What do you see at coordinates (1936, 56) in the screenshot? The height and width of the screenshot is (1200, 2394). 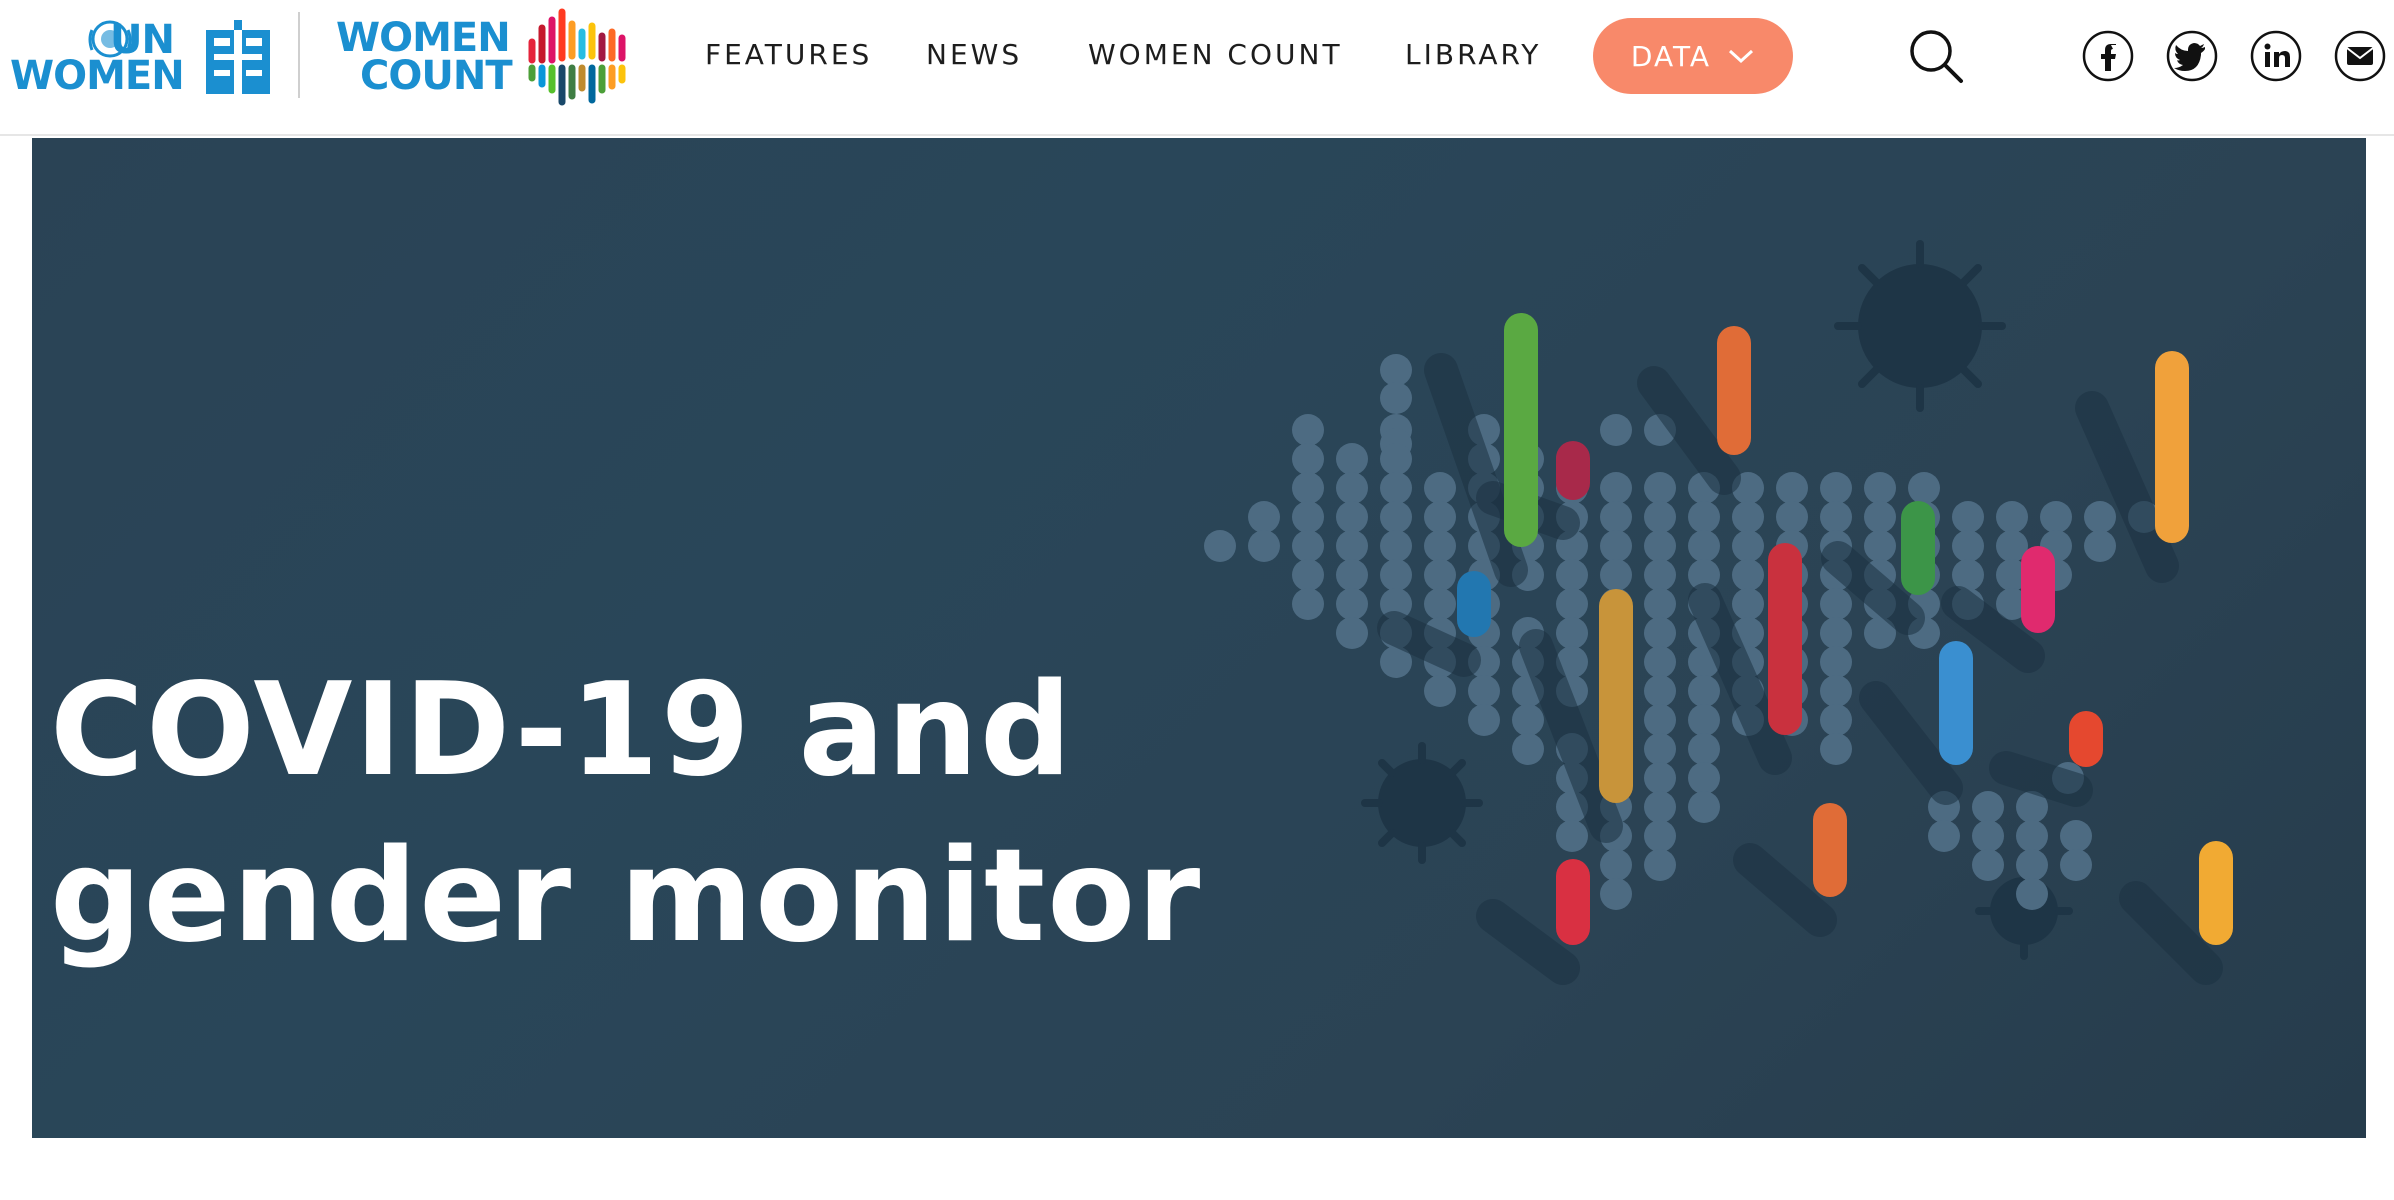 I see `search-icon` at bounding box center [1936, 56].